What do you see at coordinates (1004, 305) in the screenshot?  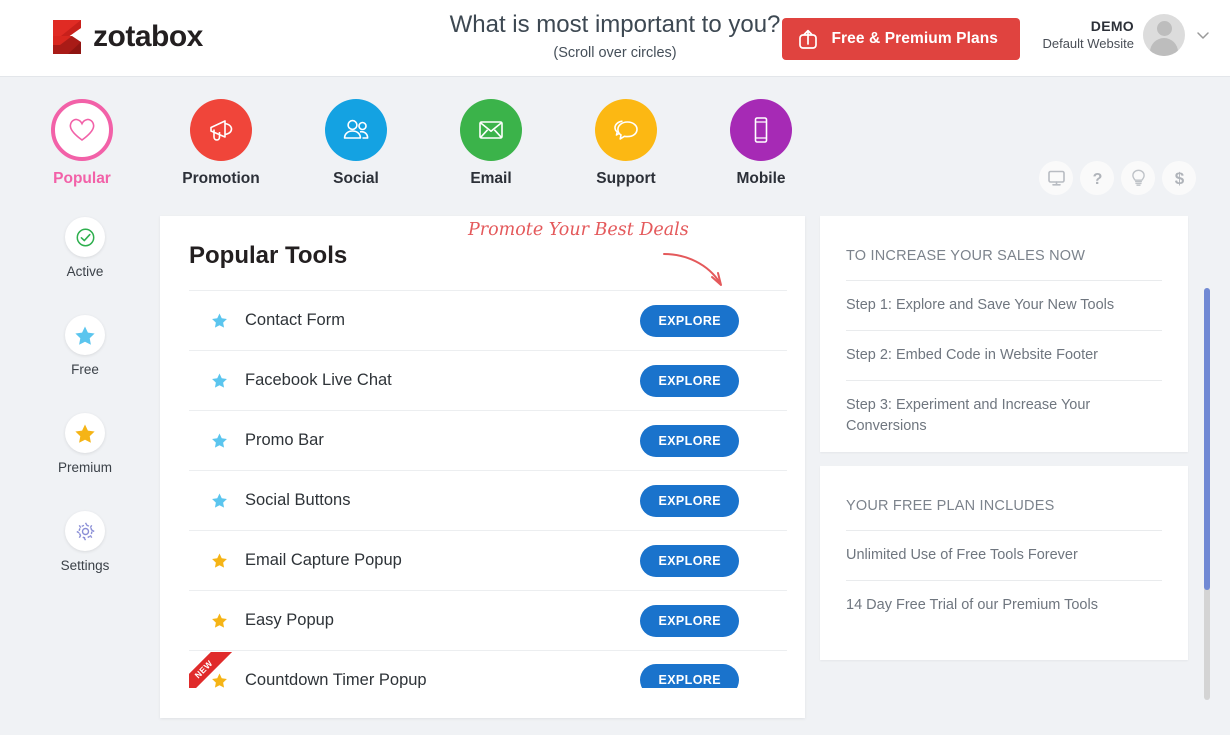 I see `list-item: Step 1: Explore and Save Your New Tools` at bounding box center [1004, 305].